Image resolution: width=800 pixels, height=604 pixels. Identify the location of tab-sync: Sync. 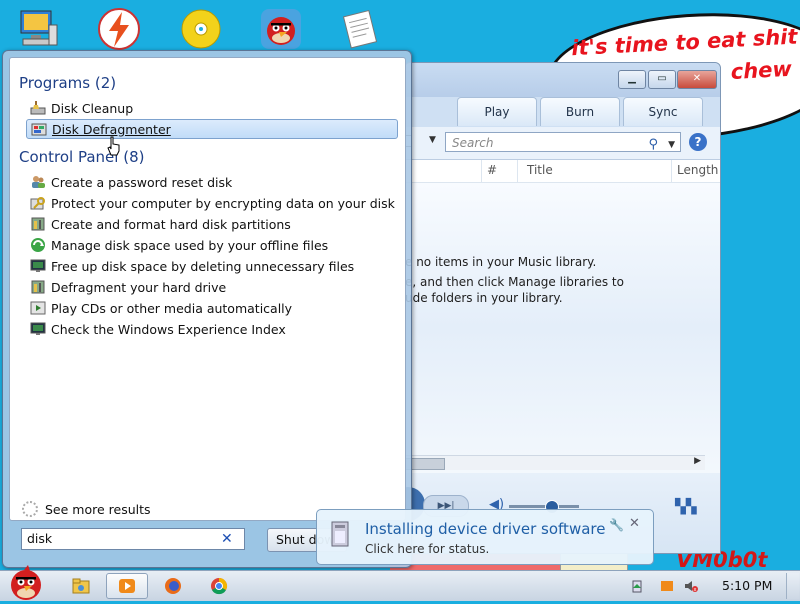
(663, 111).